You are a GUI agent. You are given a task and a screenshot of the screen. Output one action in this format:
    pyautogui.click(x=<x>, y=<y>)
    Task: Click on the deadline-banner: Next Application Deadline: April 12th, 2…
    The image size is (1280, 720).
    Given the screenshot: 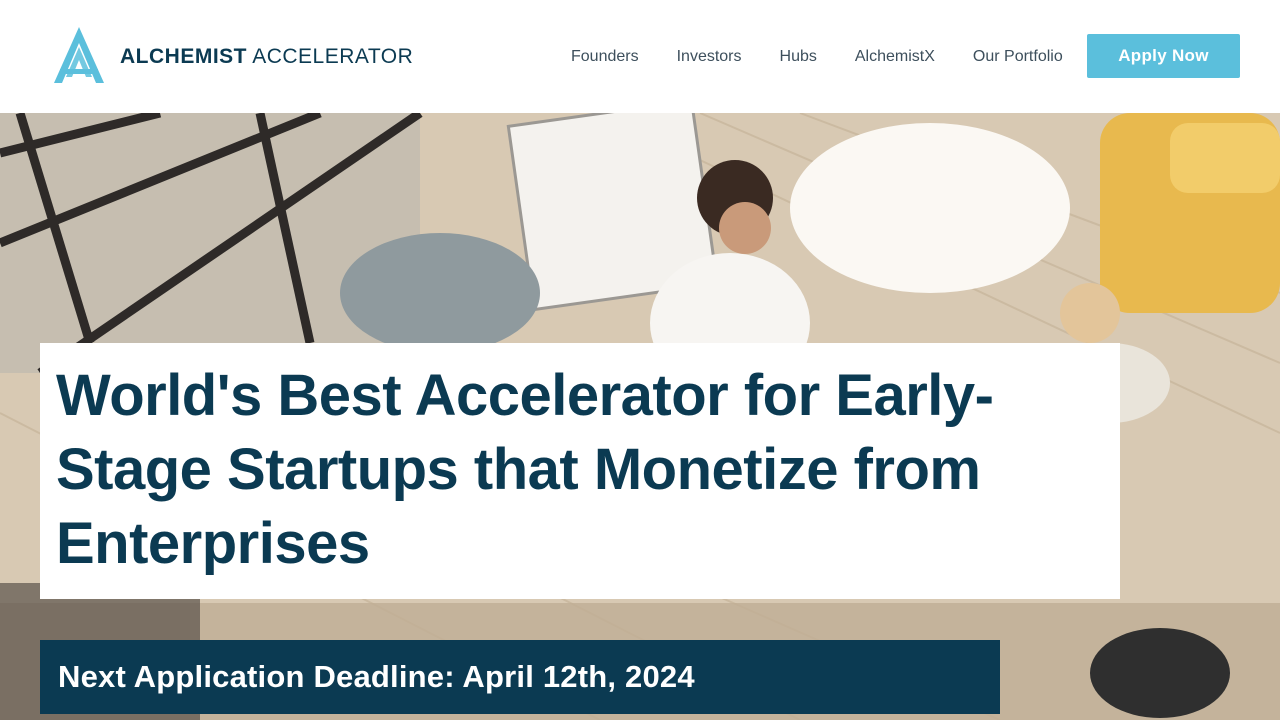 What is the action you would take?
    pyautogui.click(x=520, y=677)
    